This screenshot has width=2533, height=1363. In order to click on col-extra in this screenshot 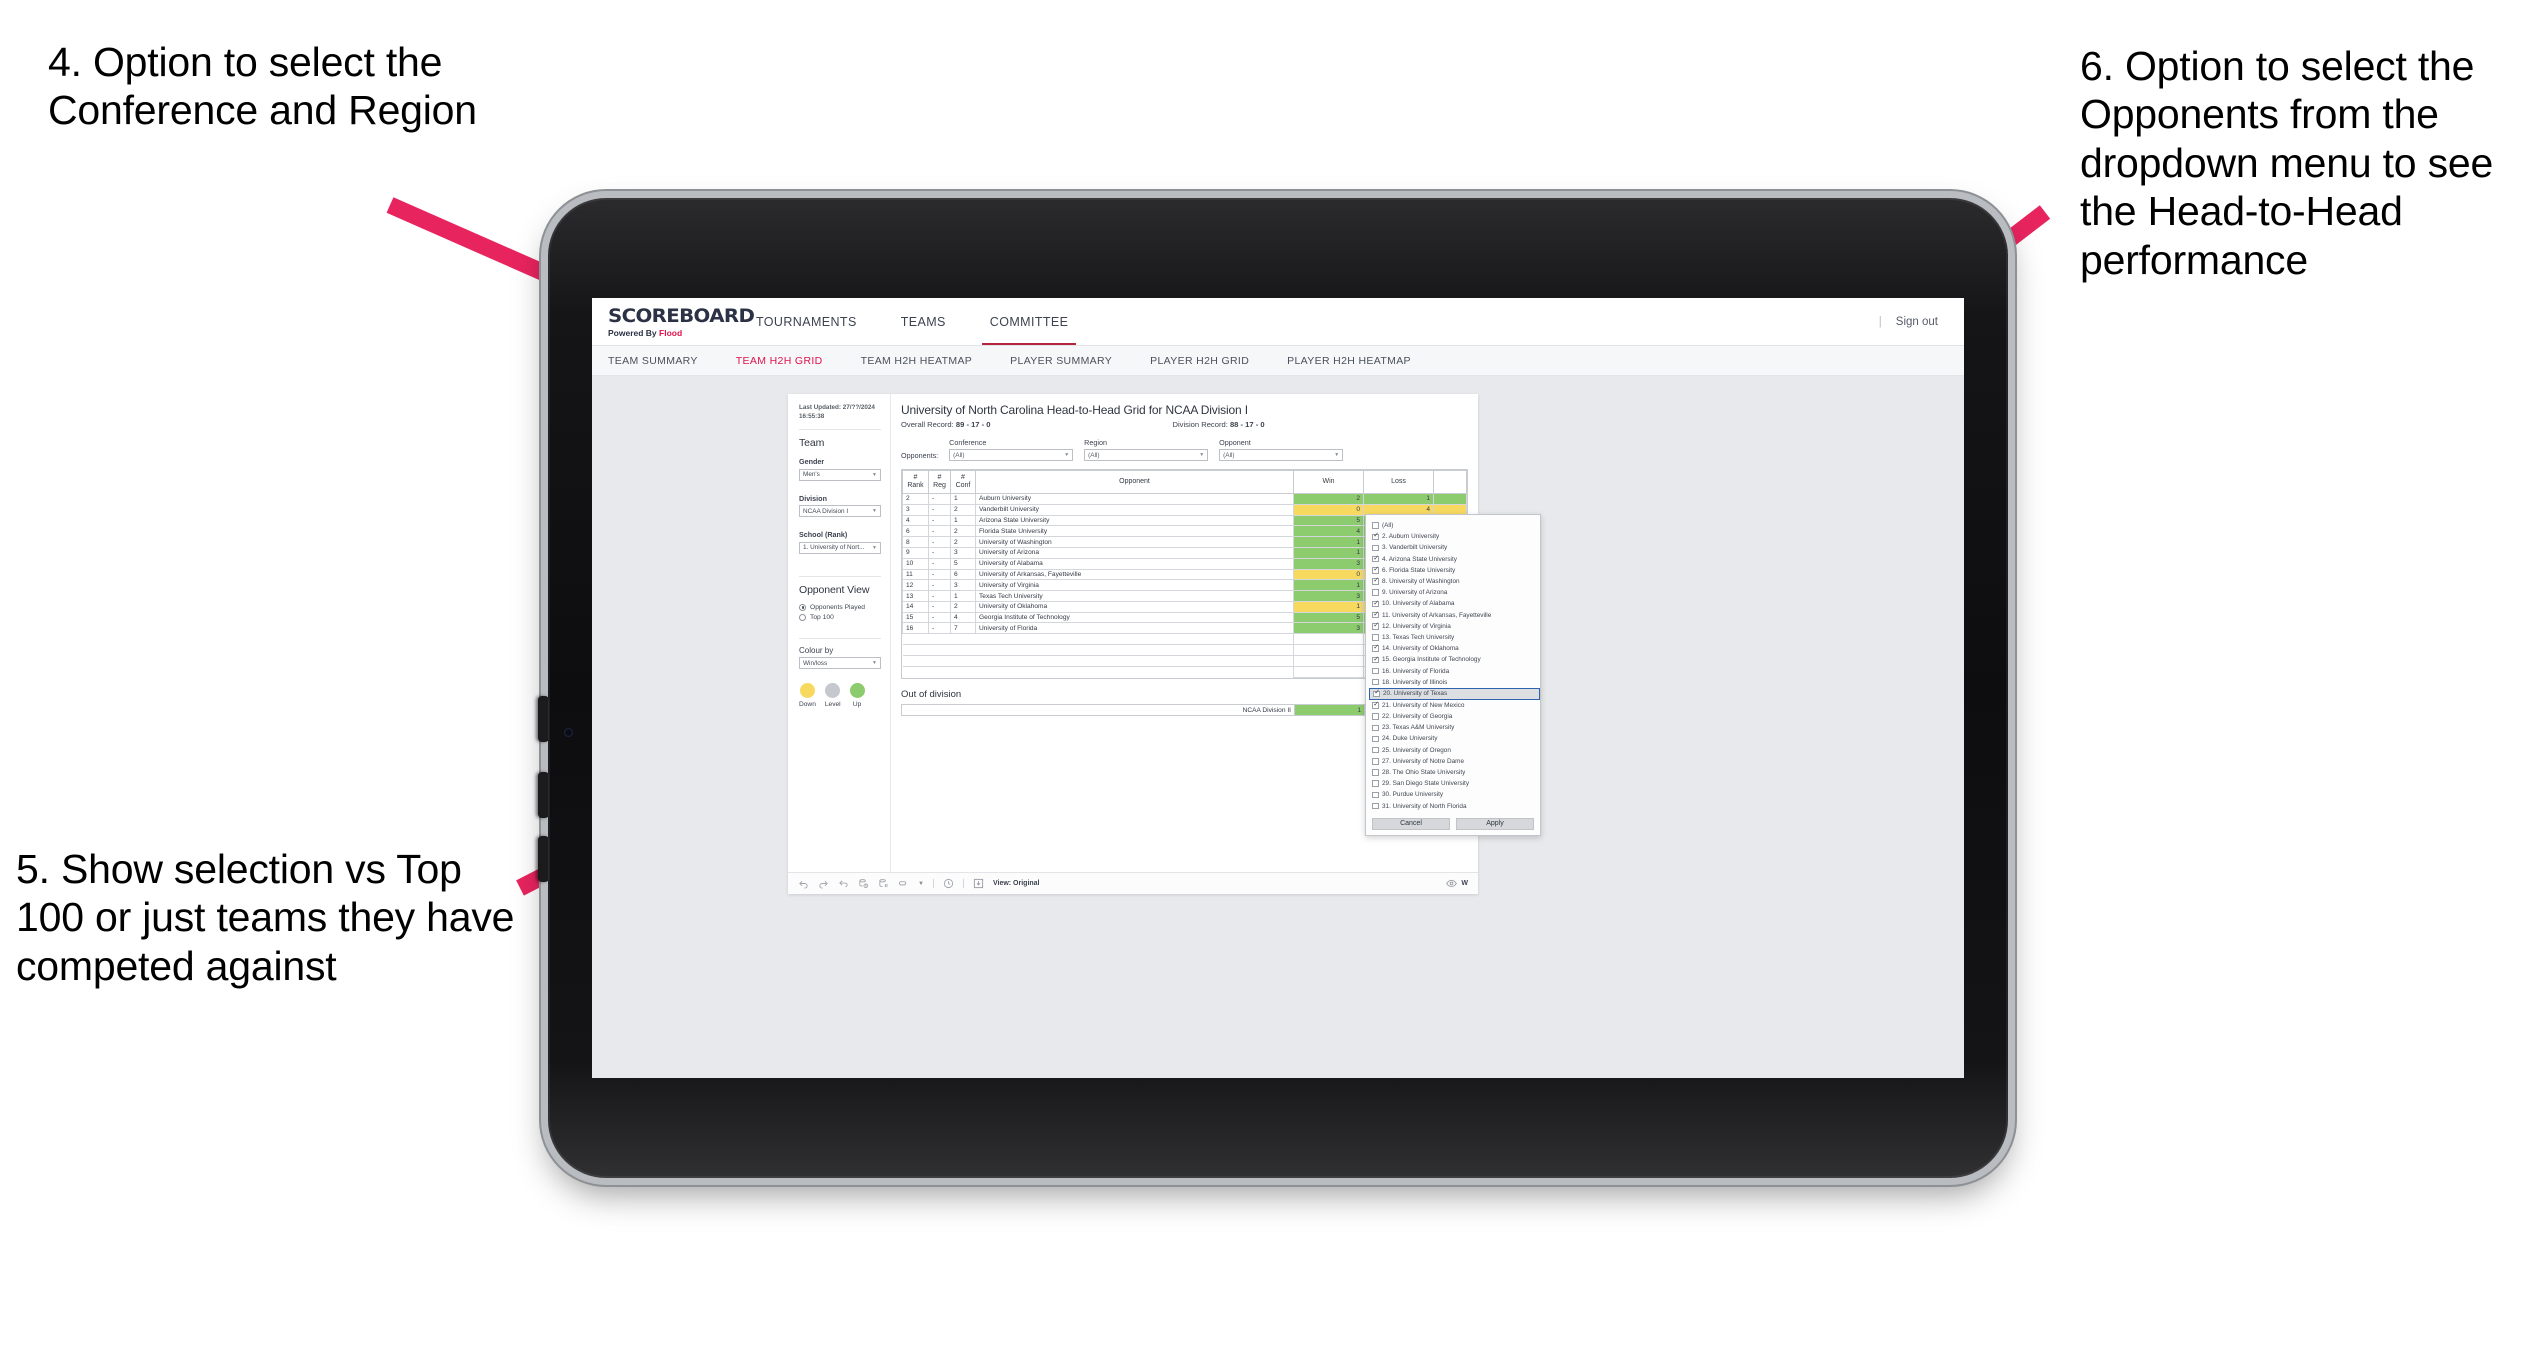, I will do `click(1450, 482)`.